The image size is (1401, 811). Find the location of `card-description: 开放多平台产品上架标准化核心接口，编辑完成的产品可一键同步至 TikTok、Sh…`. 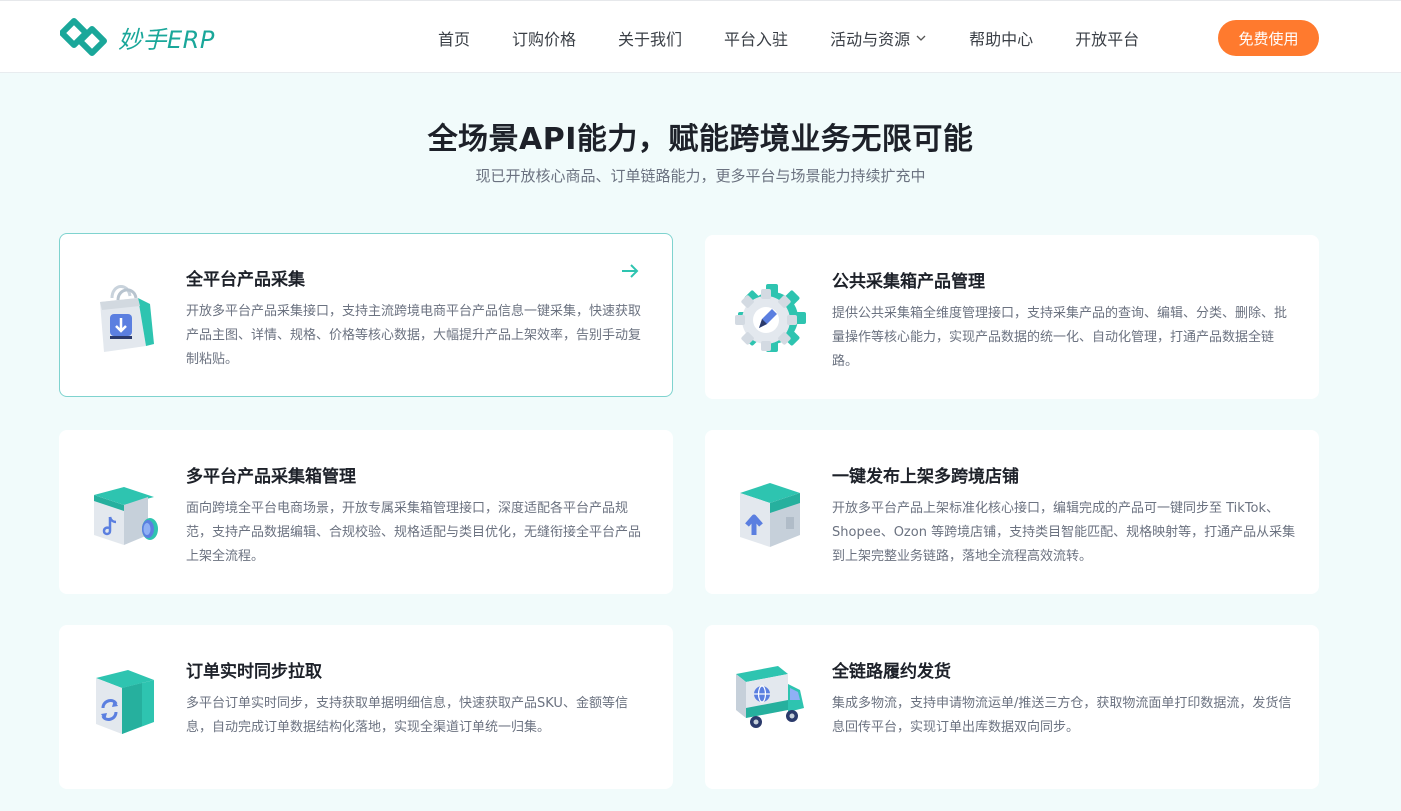

card-description: 开放多平台产品上架标准化核心接口，编辑完成的产品可一键同步至 TikTok、Sh… is located at coordinates (1064, 532).